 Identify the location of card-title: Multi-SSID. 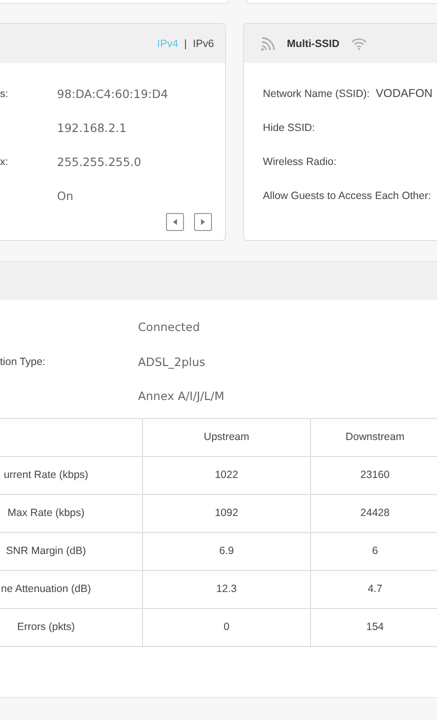
(313, 44).